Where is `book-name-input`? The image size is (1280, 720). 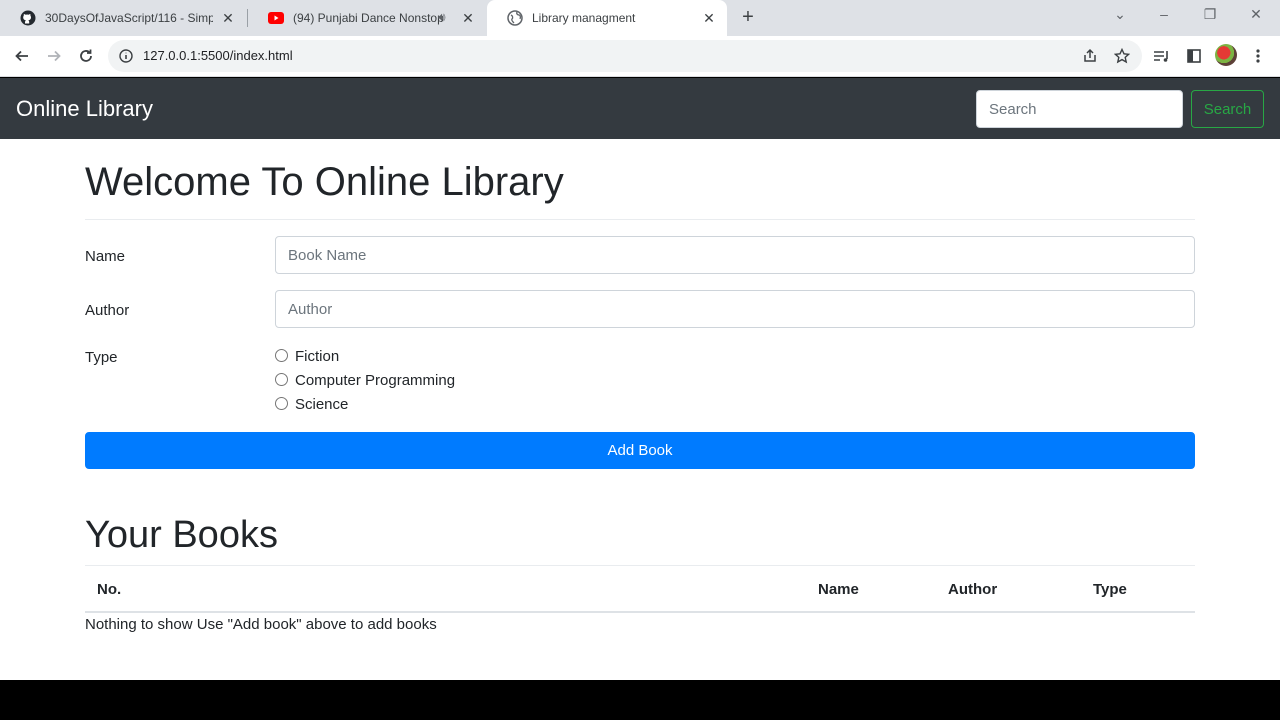
book-name-input is located at coordinates (735, 255).